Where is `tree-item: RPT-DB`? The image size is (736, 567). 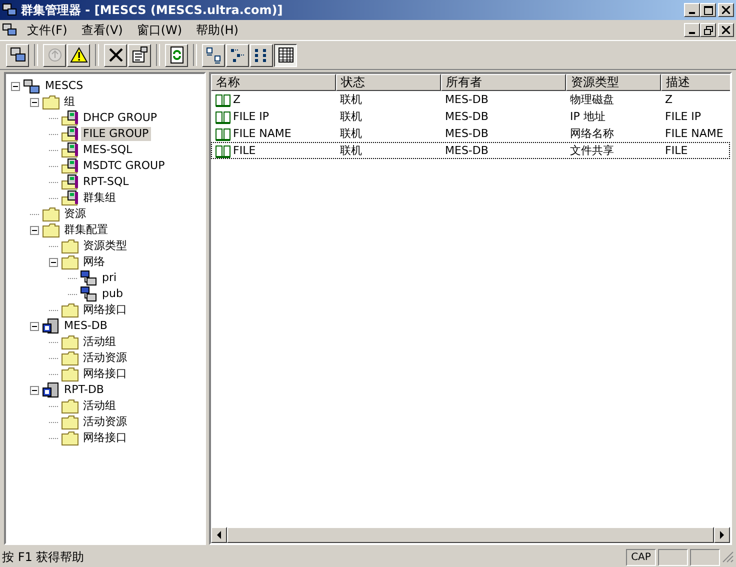
tree-item: RPT-DB is located at coordinates (84, 390).